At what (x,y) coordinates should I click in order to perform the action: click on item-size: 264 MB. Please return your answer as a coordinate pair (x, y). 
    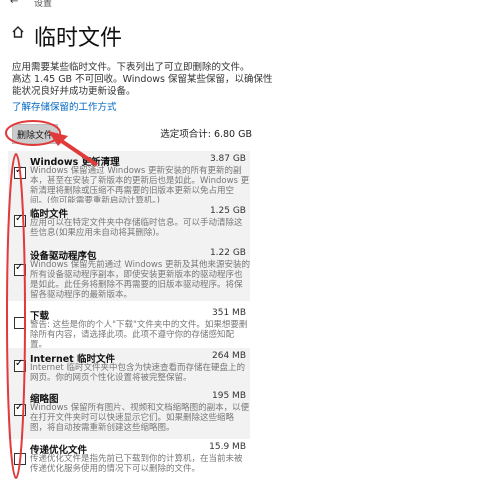
    Looking at the image, I should click on (229, 356).